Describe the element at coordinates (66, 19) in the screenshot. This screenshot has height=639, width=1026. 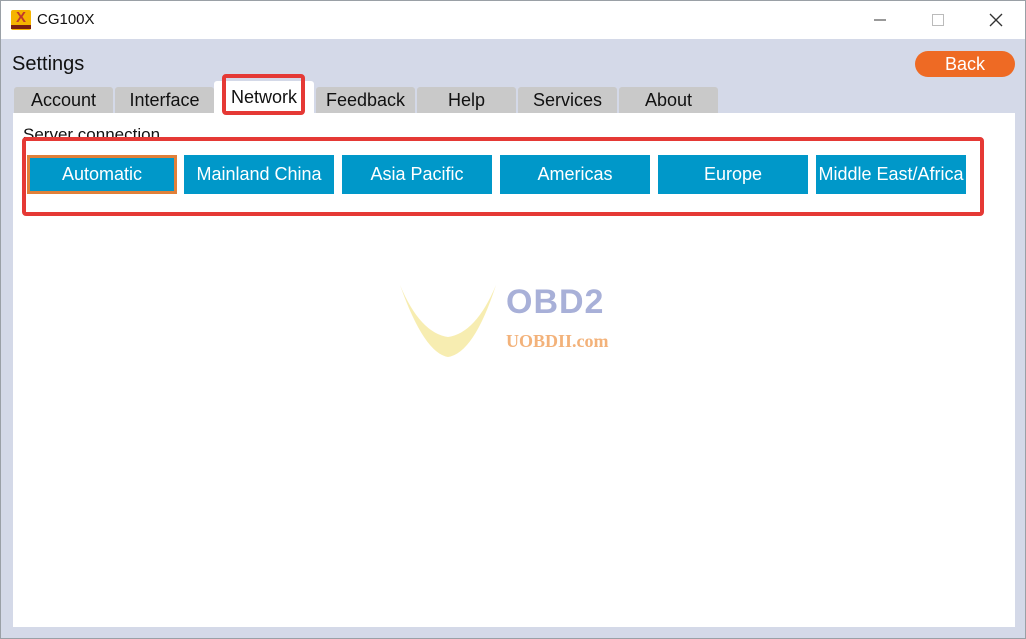
I see `window-title: CG100X` at that location.